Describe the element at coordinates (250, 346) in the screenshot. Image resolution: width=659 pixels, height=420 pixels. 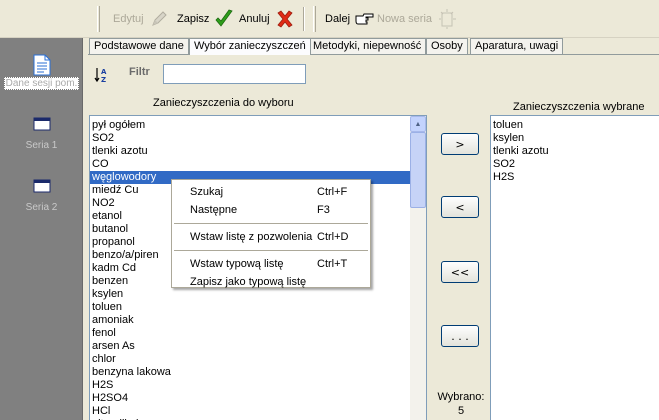
I see `list-item: arsen As` at that location.